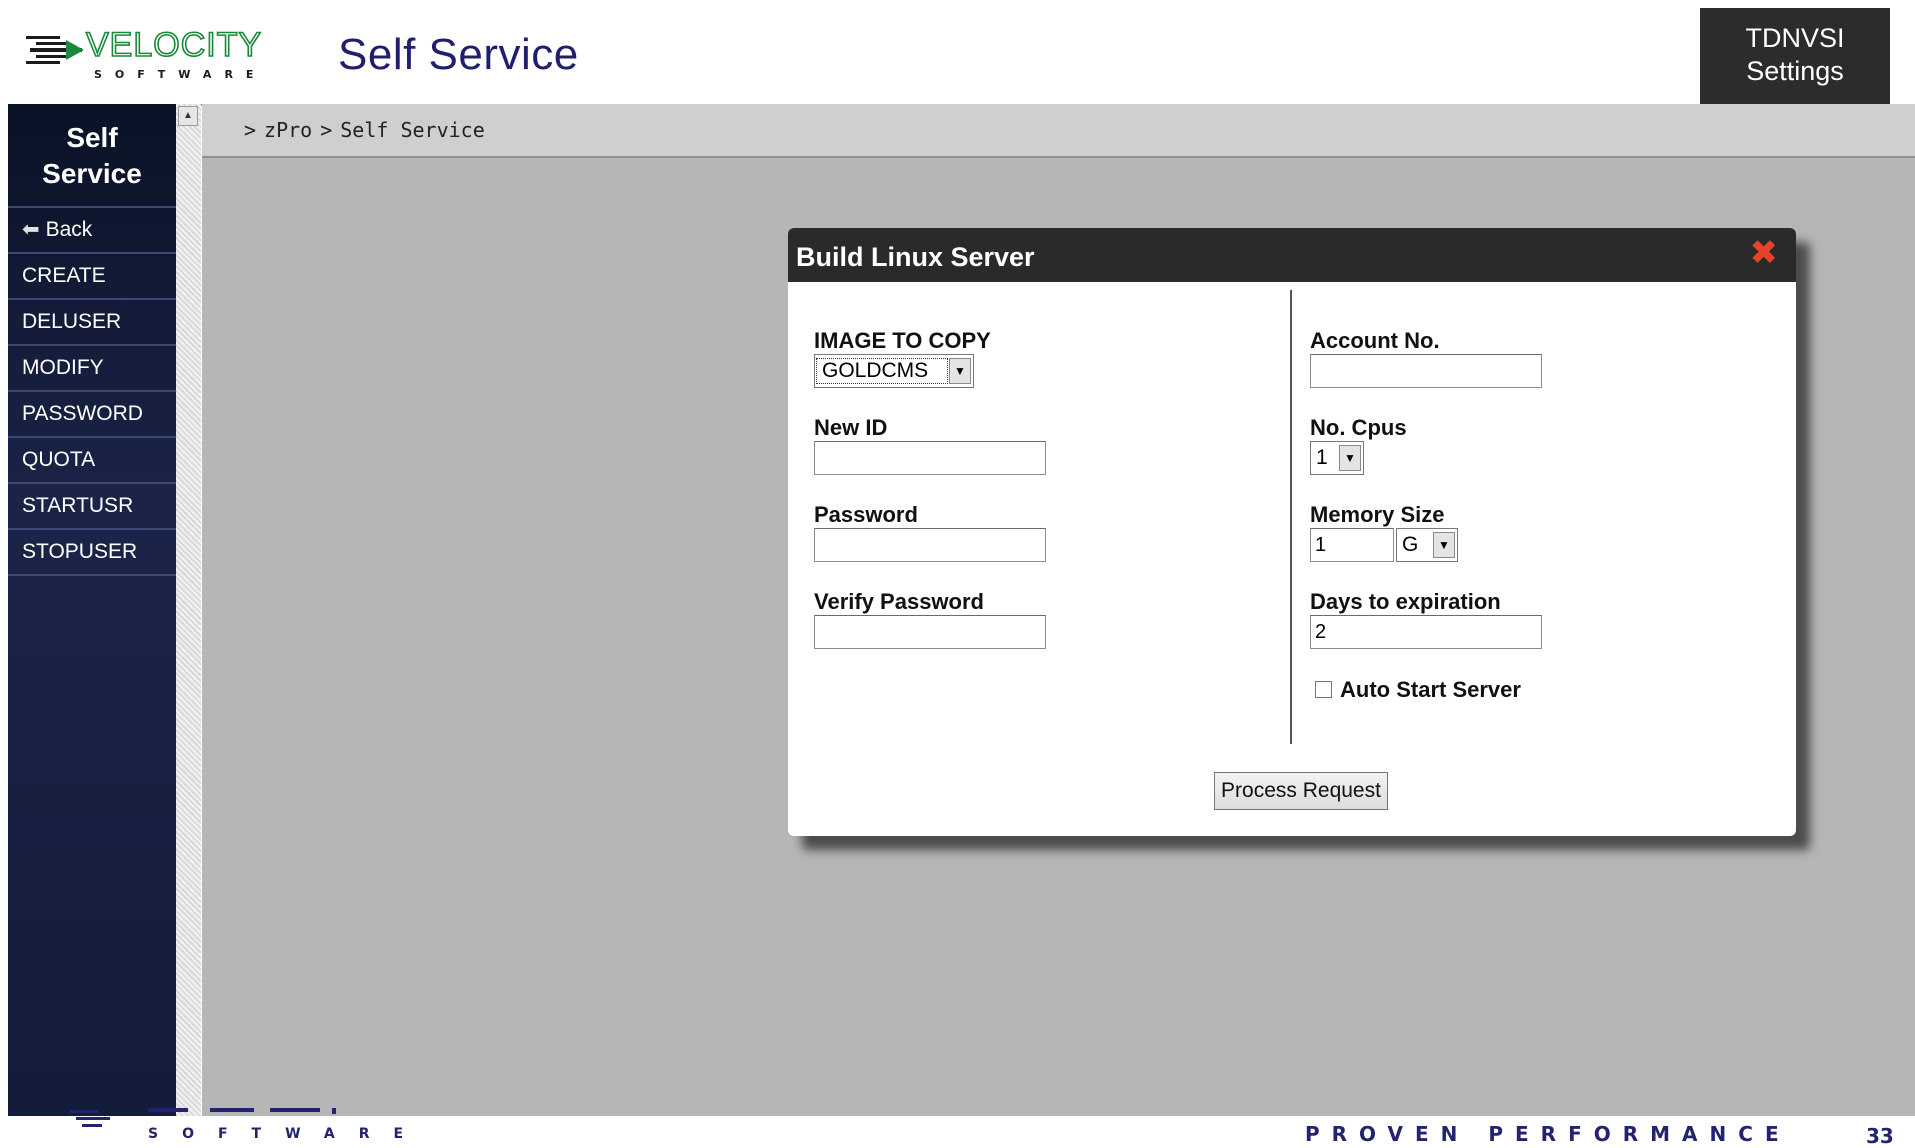  I want to click on footer-tagline: PROVEN PERFORMANCE, so click(1548, 1134).